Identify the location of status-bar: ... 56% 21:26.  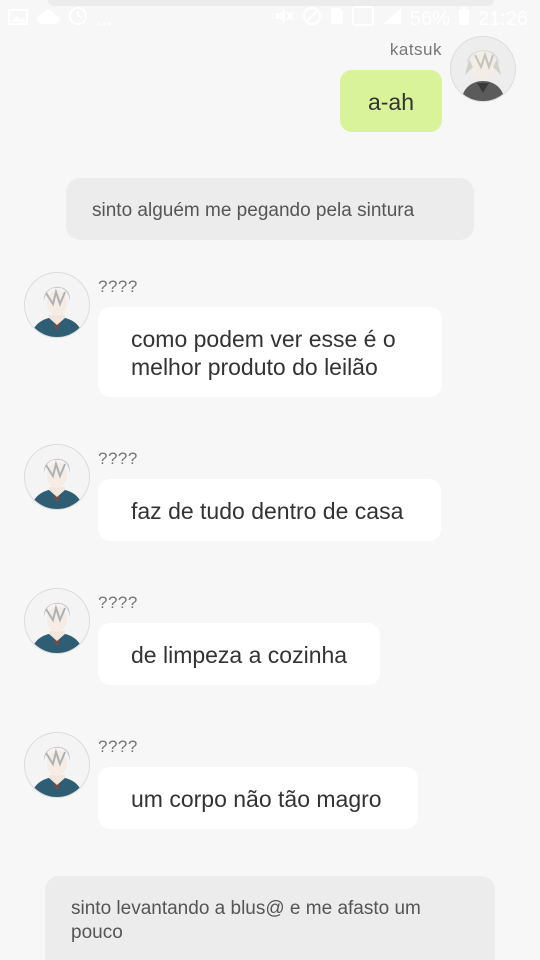
(270, 18).